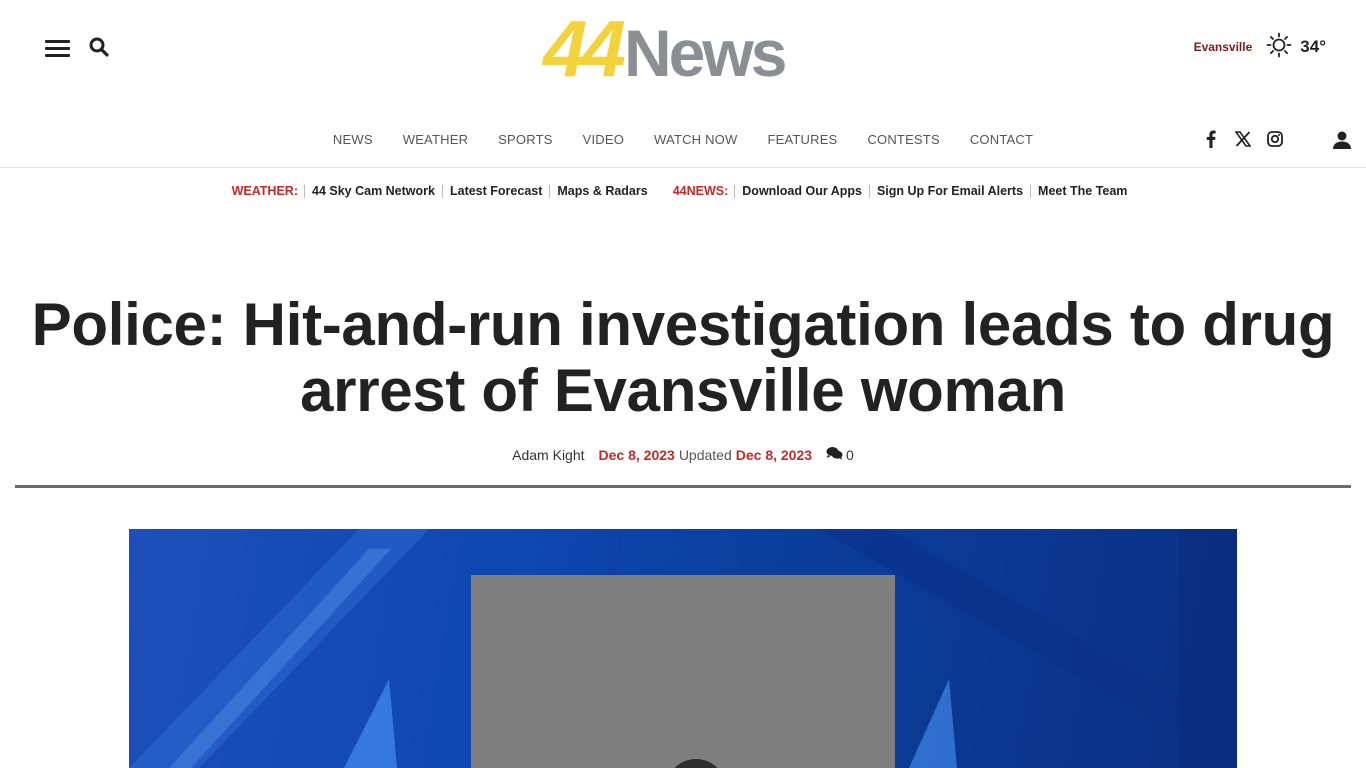  Describe the element at coordinates (1082, 191) in the screenshot. I see `subnav-link-meet-team: Meet The Team` at that location.